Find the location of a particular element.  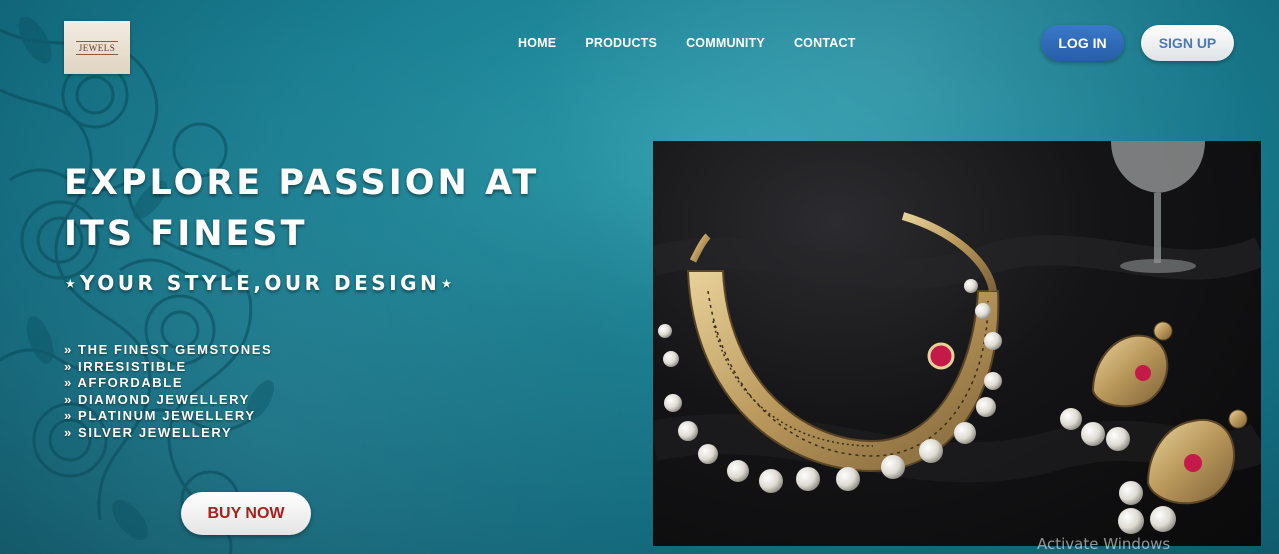

brand-logo-text: JEWELS is located at coordinates (97, 47).